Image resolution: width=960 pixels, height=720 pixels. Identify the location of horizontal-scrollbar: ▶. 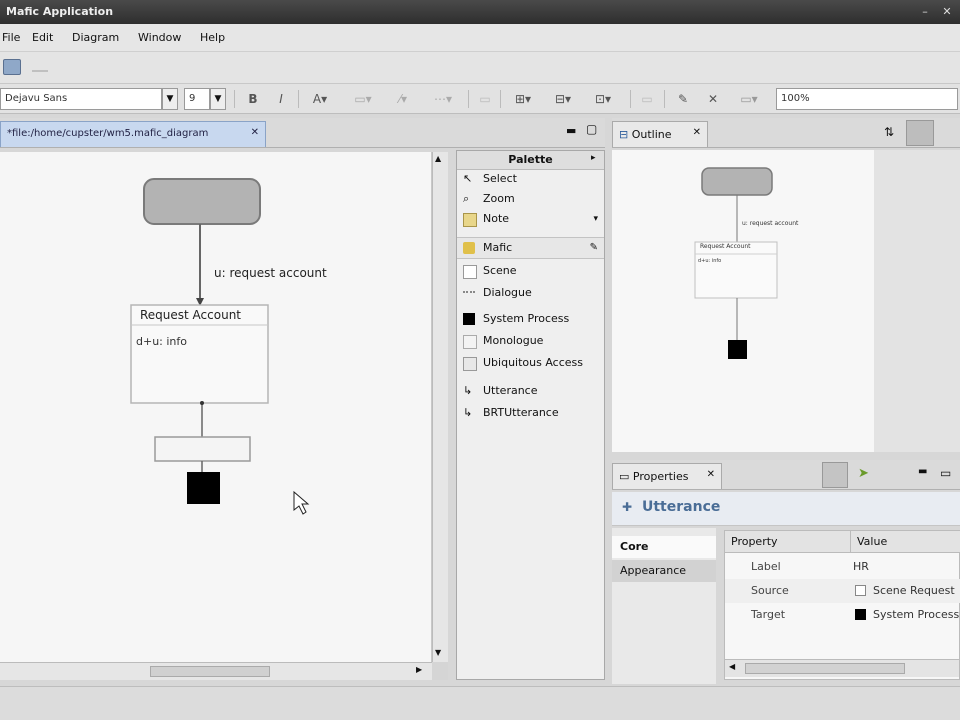
(216, 671).